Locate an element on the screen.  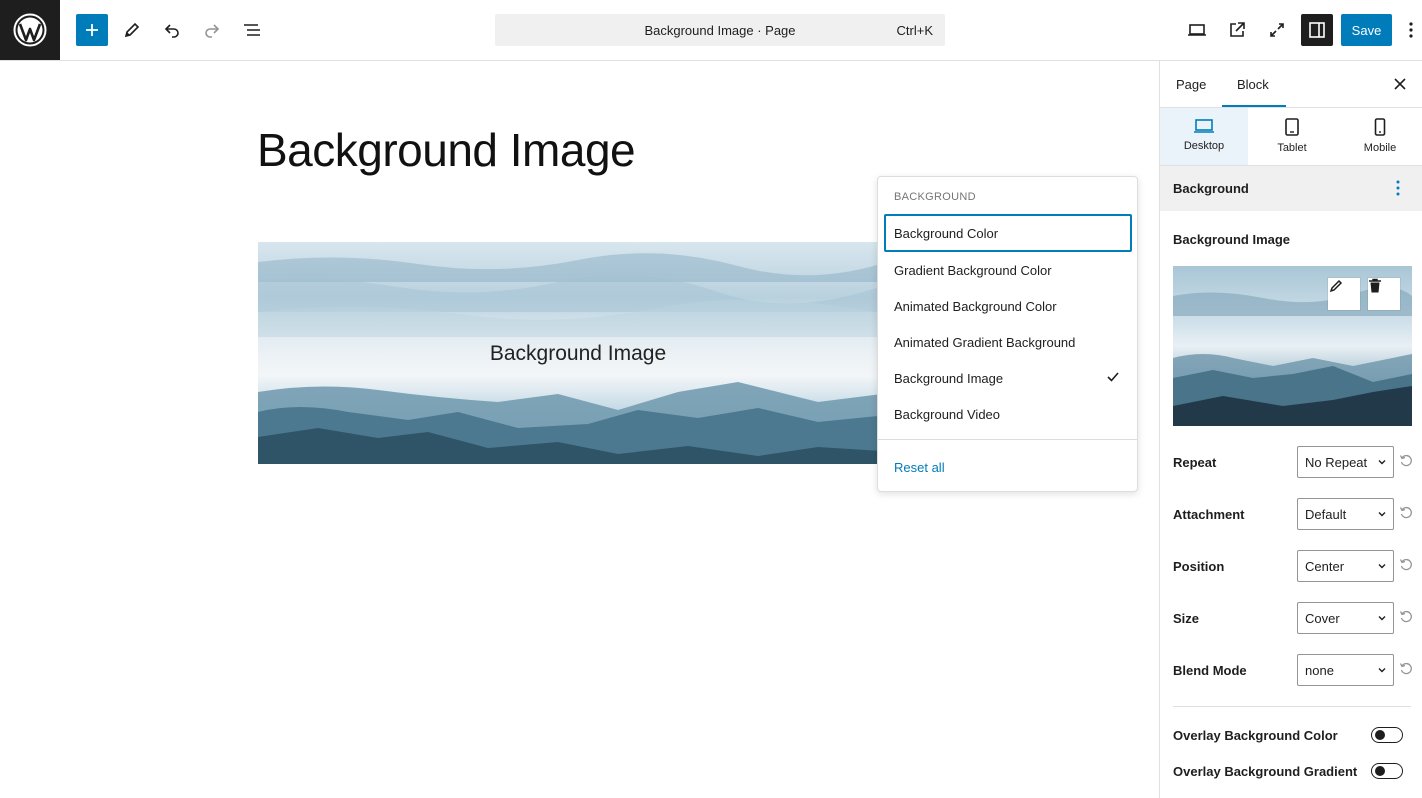
document-title: Background Image · Page is located at coordinates (720, 30).